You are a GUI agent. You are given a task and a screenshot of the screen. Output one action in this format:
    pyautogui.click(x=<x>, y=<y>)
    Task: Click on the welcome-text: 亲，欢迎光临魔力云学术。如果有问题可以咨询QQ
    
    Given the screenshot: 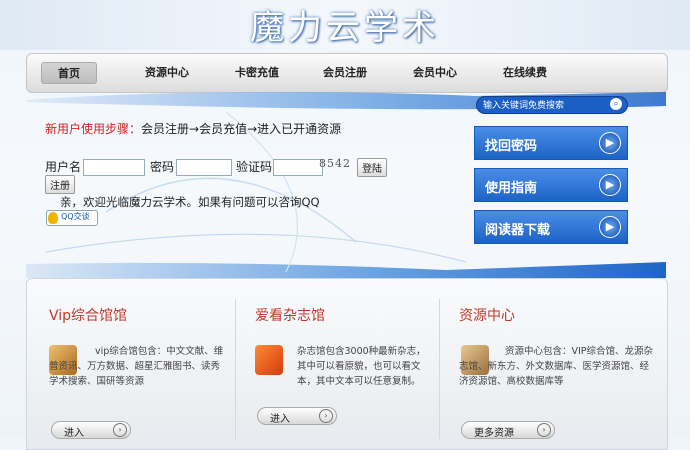 What is the action you would take?
    pyautogui.click(x=190, y=202)
    